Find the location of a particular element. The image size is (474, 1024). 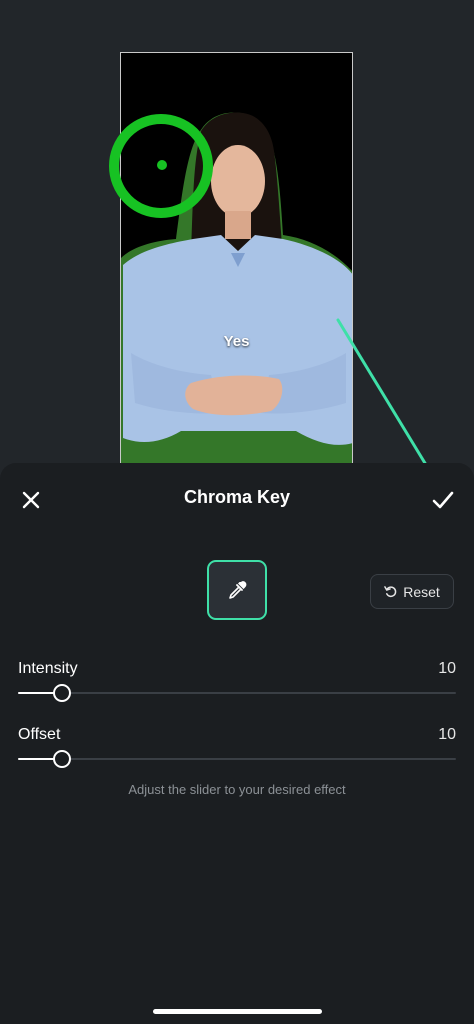

offset-slider is located at coordinates (237, 759).